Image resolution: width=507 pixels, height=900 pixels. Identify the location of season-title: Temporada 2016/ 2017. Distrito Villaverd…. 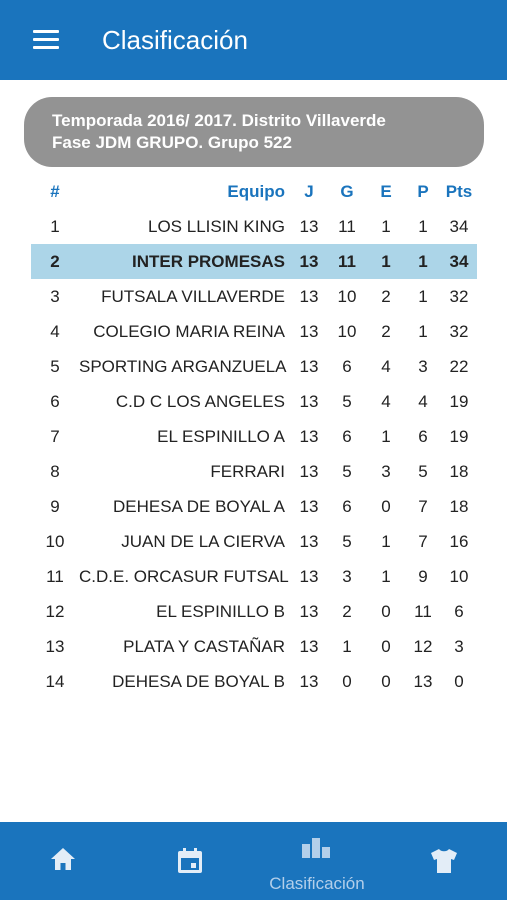
(219, 120).